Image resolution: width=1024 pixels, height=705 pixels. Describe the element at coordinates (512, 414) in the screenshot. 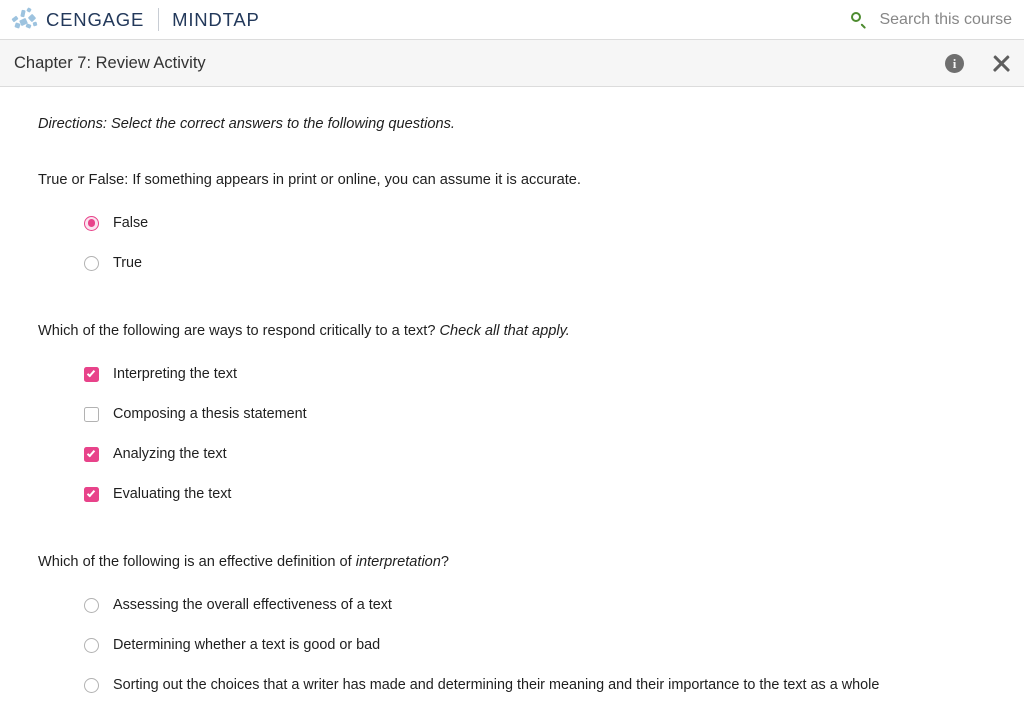

I see `option-row: Composing a thesis statement` at that location.